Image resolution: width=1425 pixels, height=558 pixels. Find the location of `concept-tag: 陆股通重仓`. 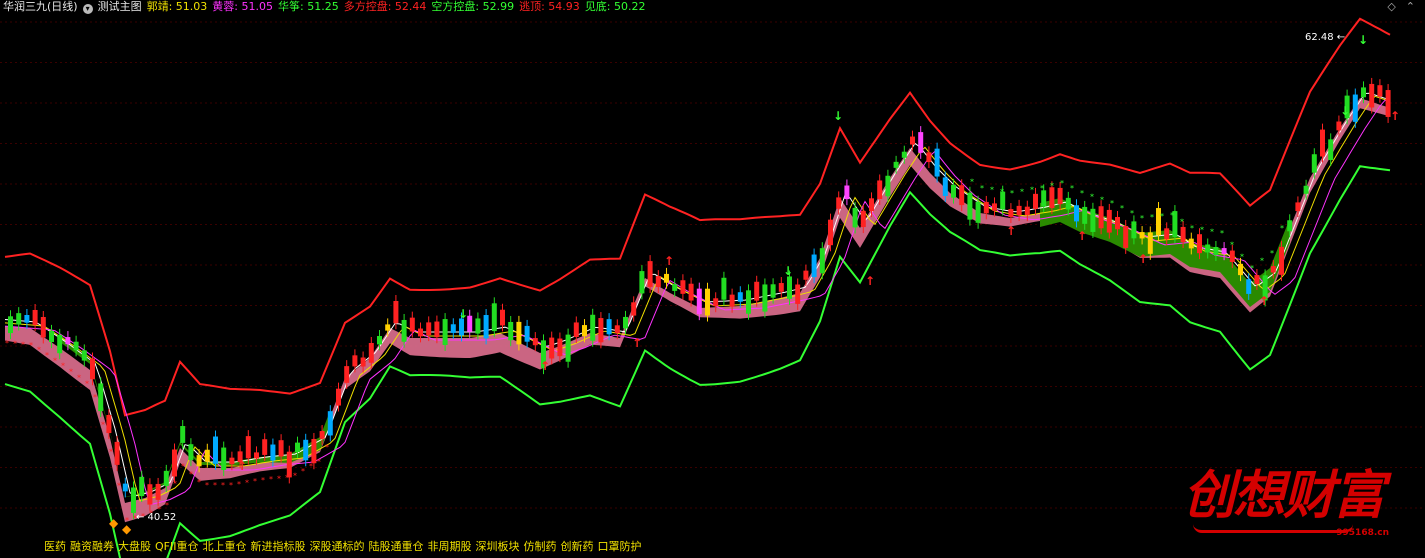

concept-tag: 陆股通重仓 is located at coordinates (395, 546).